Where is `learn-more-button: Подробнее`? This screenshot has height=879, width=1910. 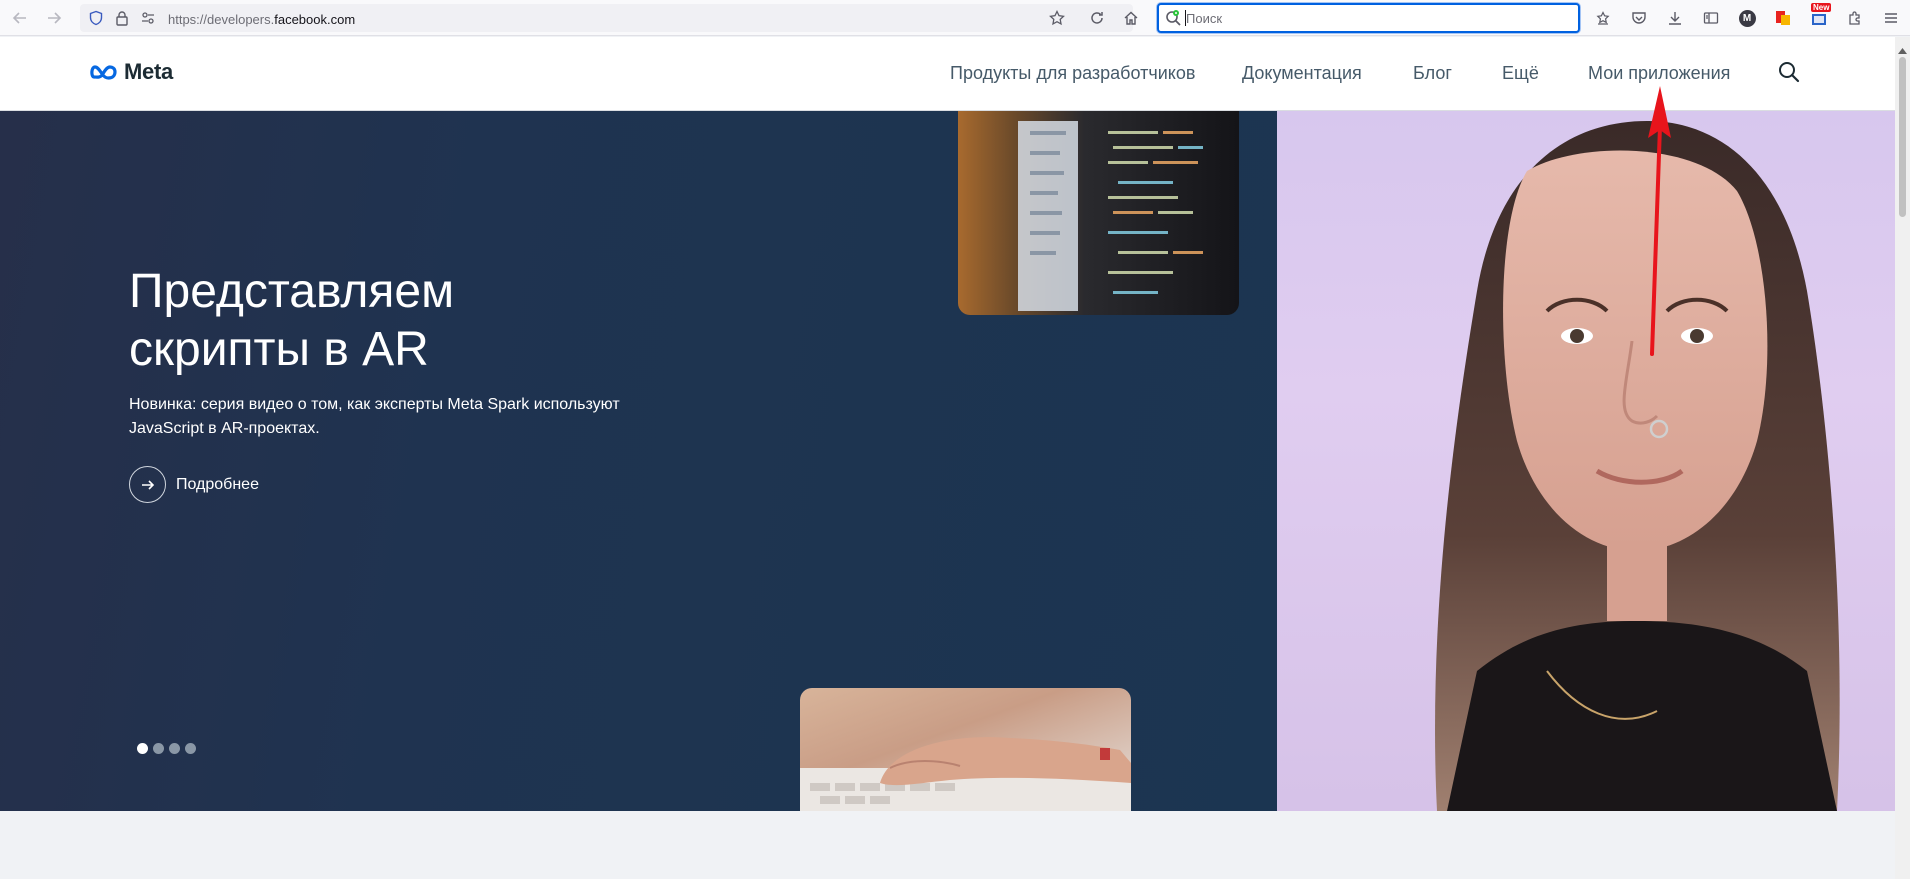 learn-more-button: Подробнее is located at coordinates (194, 484).